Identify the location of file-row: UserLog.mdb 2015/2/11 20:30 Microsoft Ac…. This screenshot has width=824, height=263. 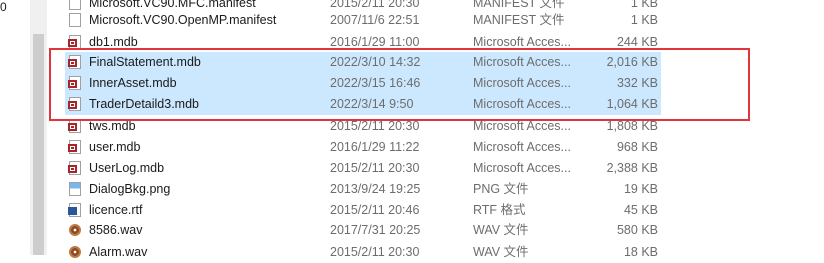
(363, 168).